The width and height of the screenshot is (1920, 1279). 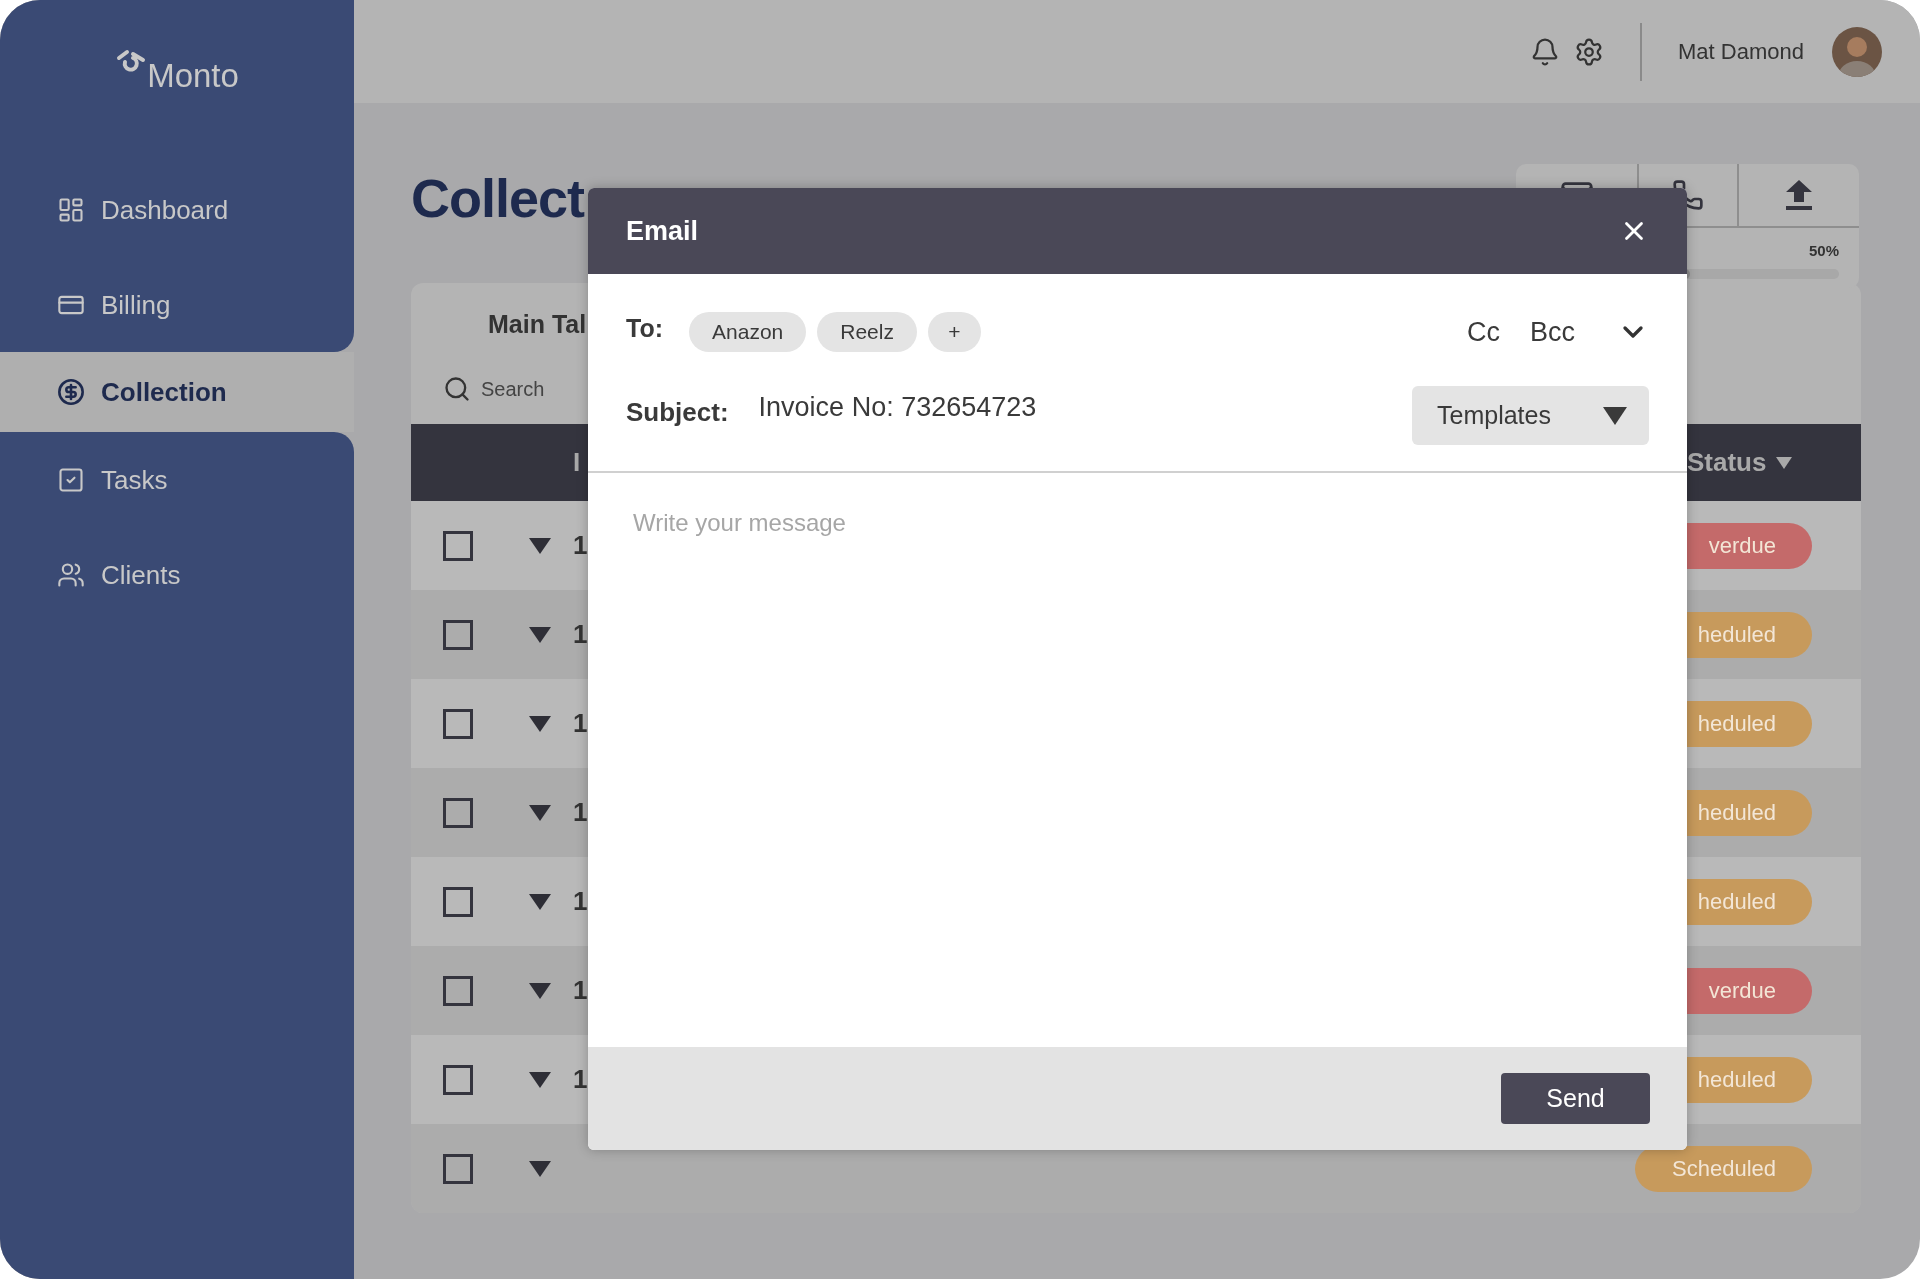 I want to click on avatar, so click(x=1857, y=51).